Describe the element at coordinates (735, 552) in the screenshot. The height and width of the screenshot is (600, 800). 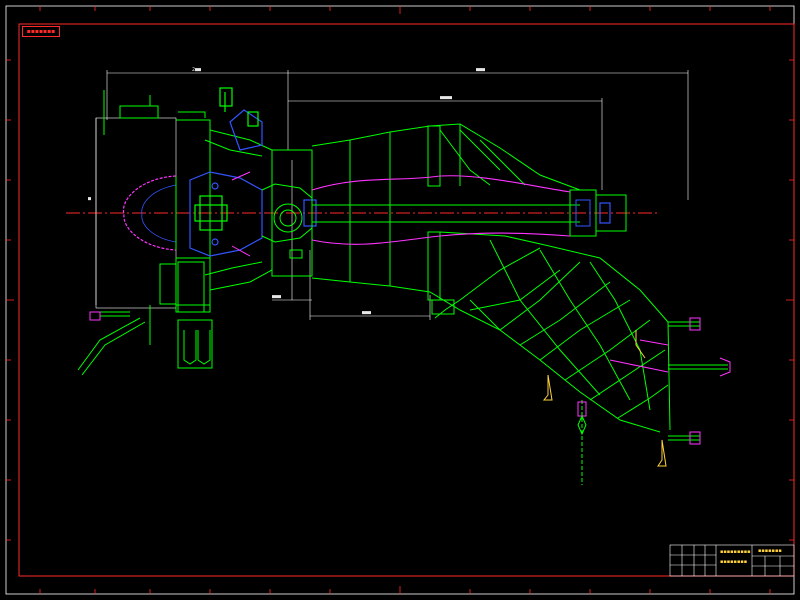
I see `title-block-drawing-title: ▪▪▪▪▪▪▪▪▪` at that location.